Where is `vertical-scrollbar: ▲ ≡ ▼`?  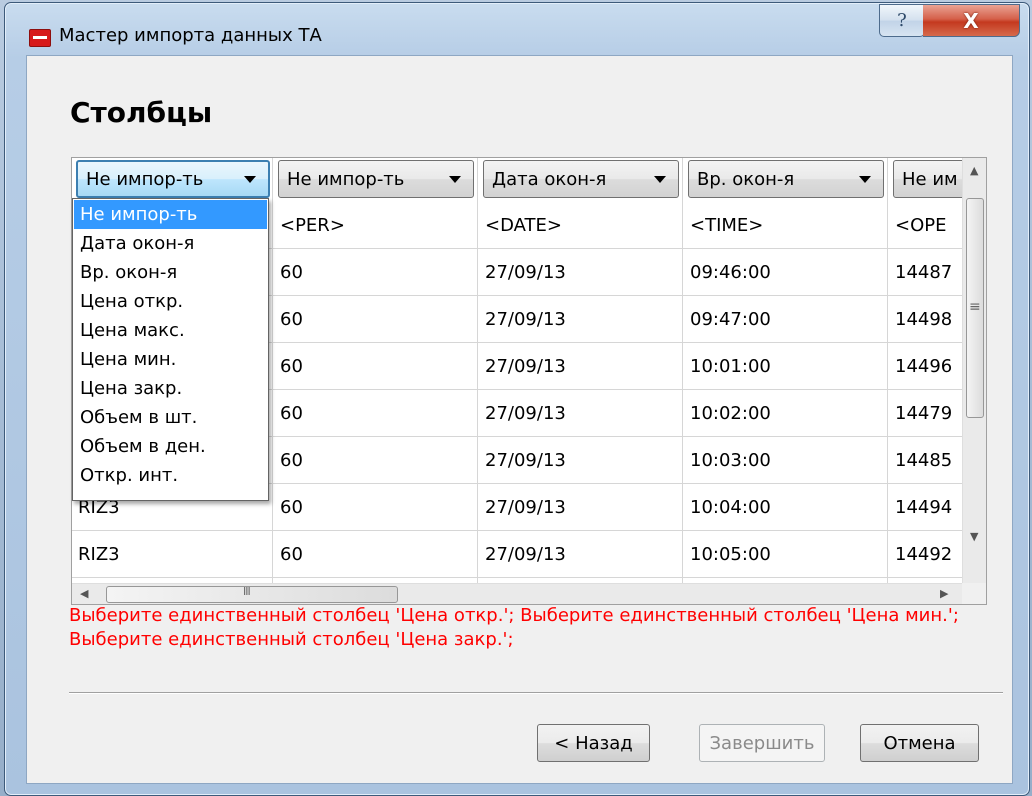
vertical-scrollbar: ▲ ≡ ▼ is located at coordinates (974, 370).